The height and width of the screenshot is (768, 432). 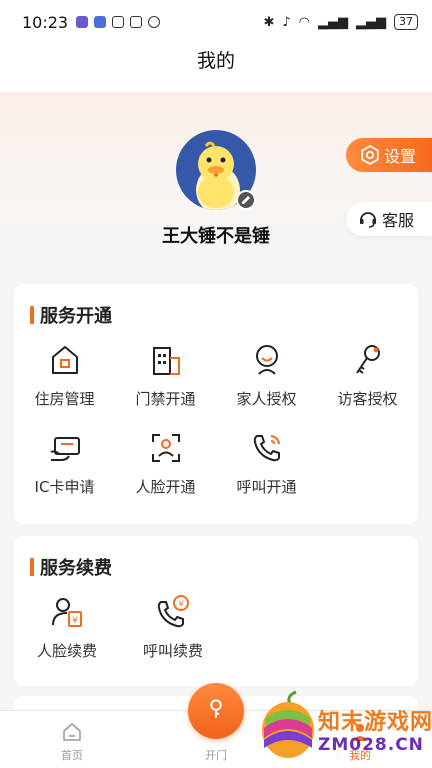 What do you see at coordinates (266, 386) in the screenshot?
I see `service-item-family: 家人授权` at bounding box center [266, 386].